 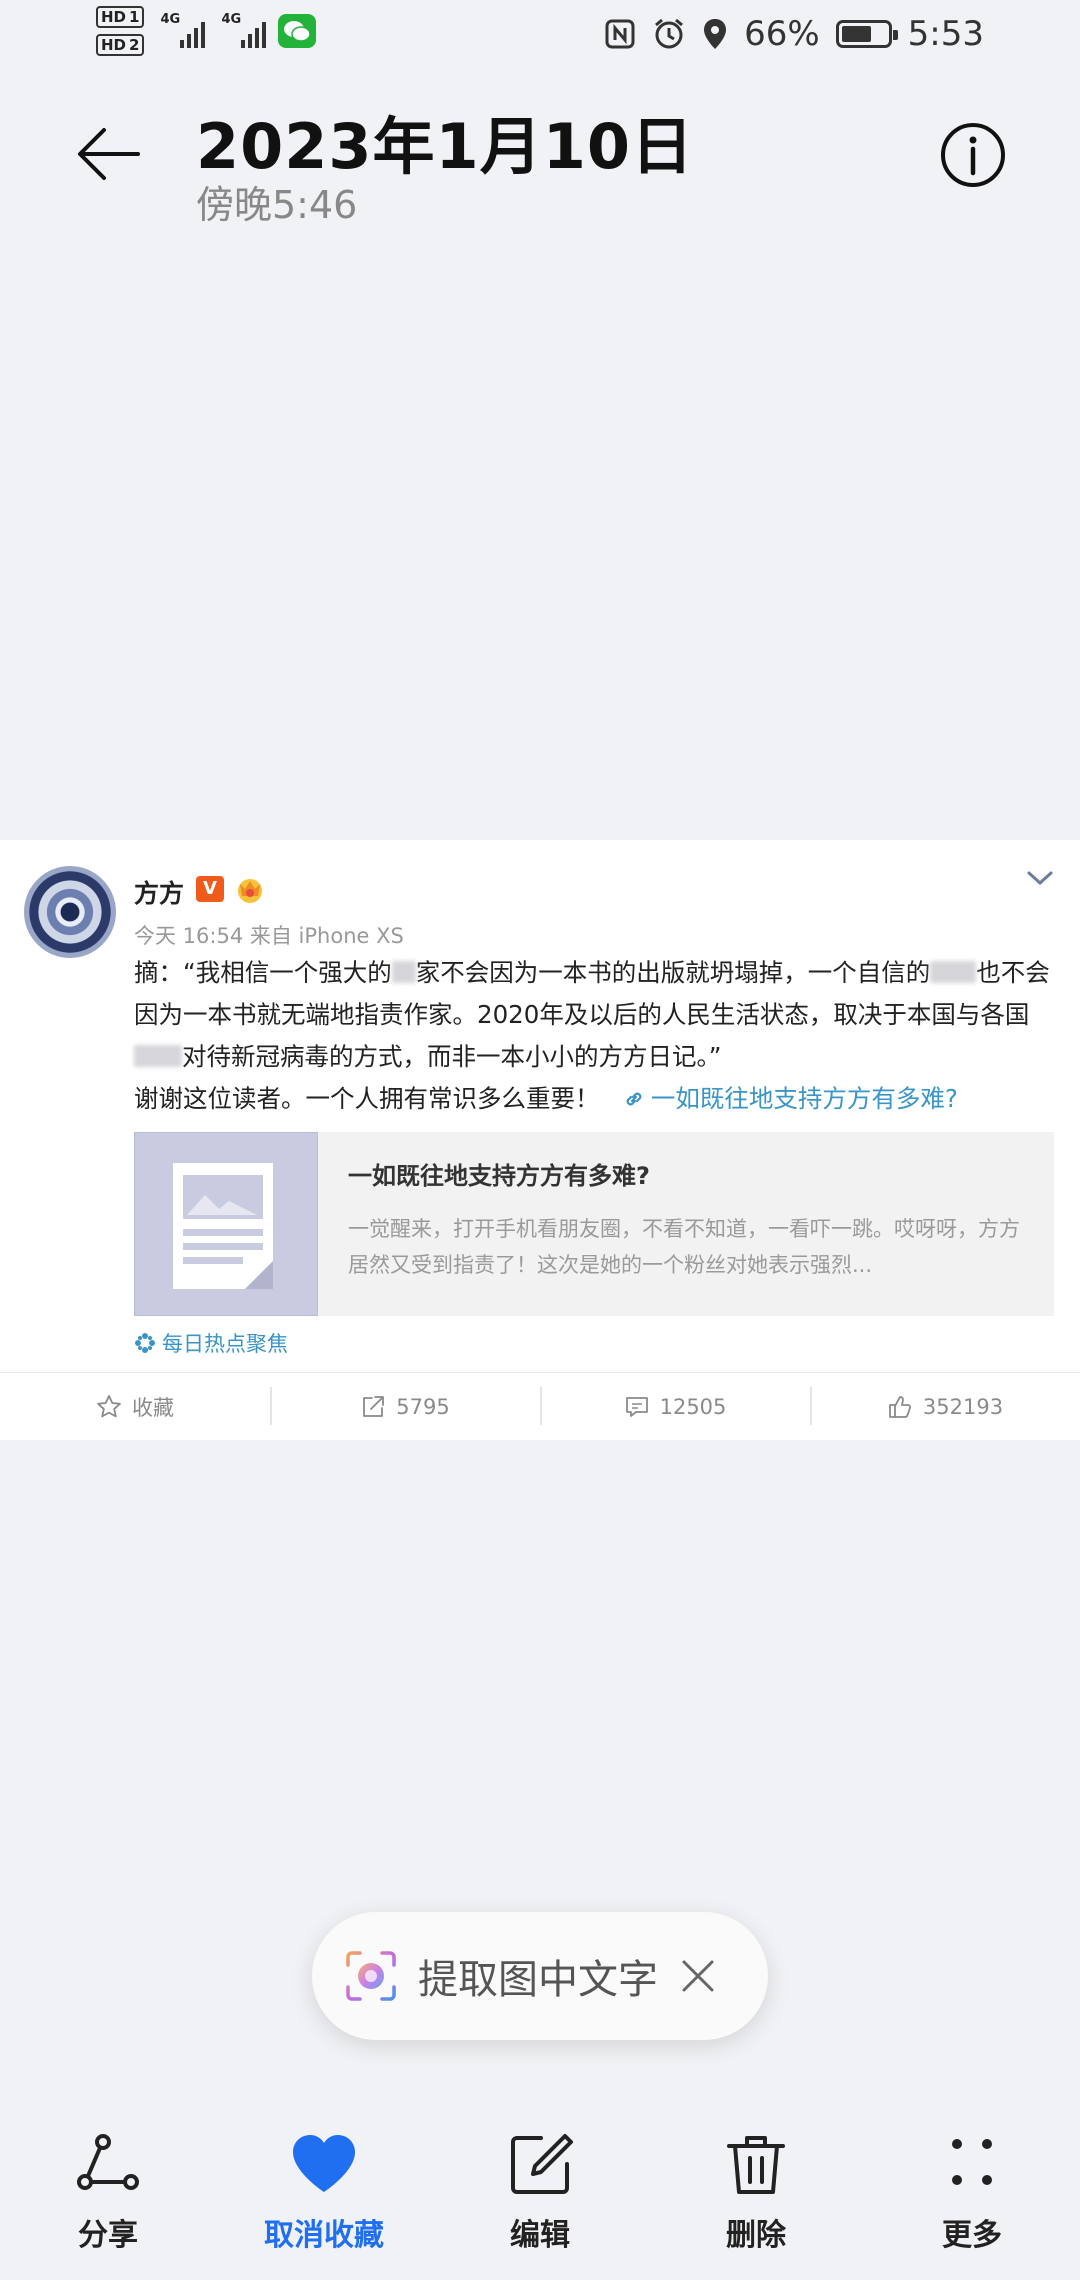 I want to click on like-count: 352193, so click(x=963, y=1406).